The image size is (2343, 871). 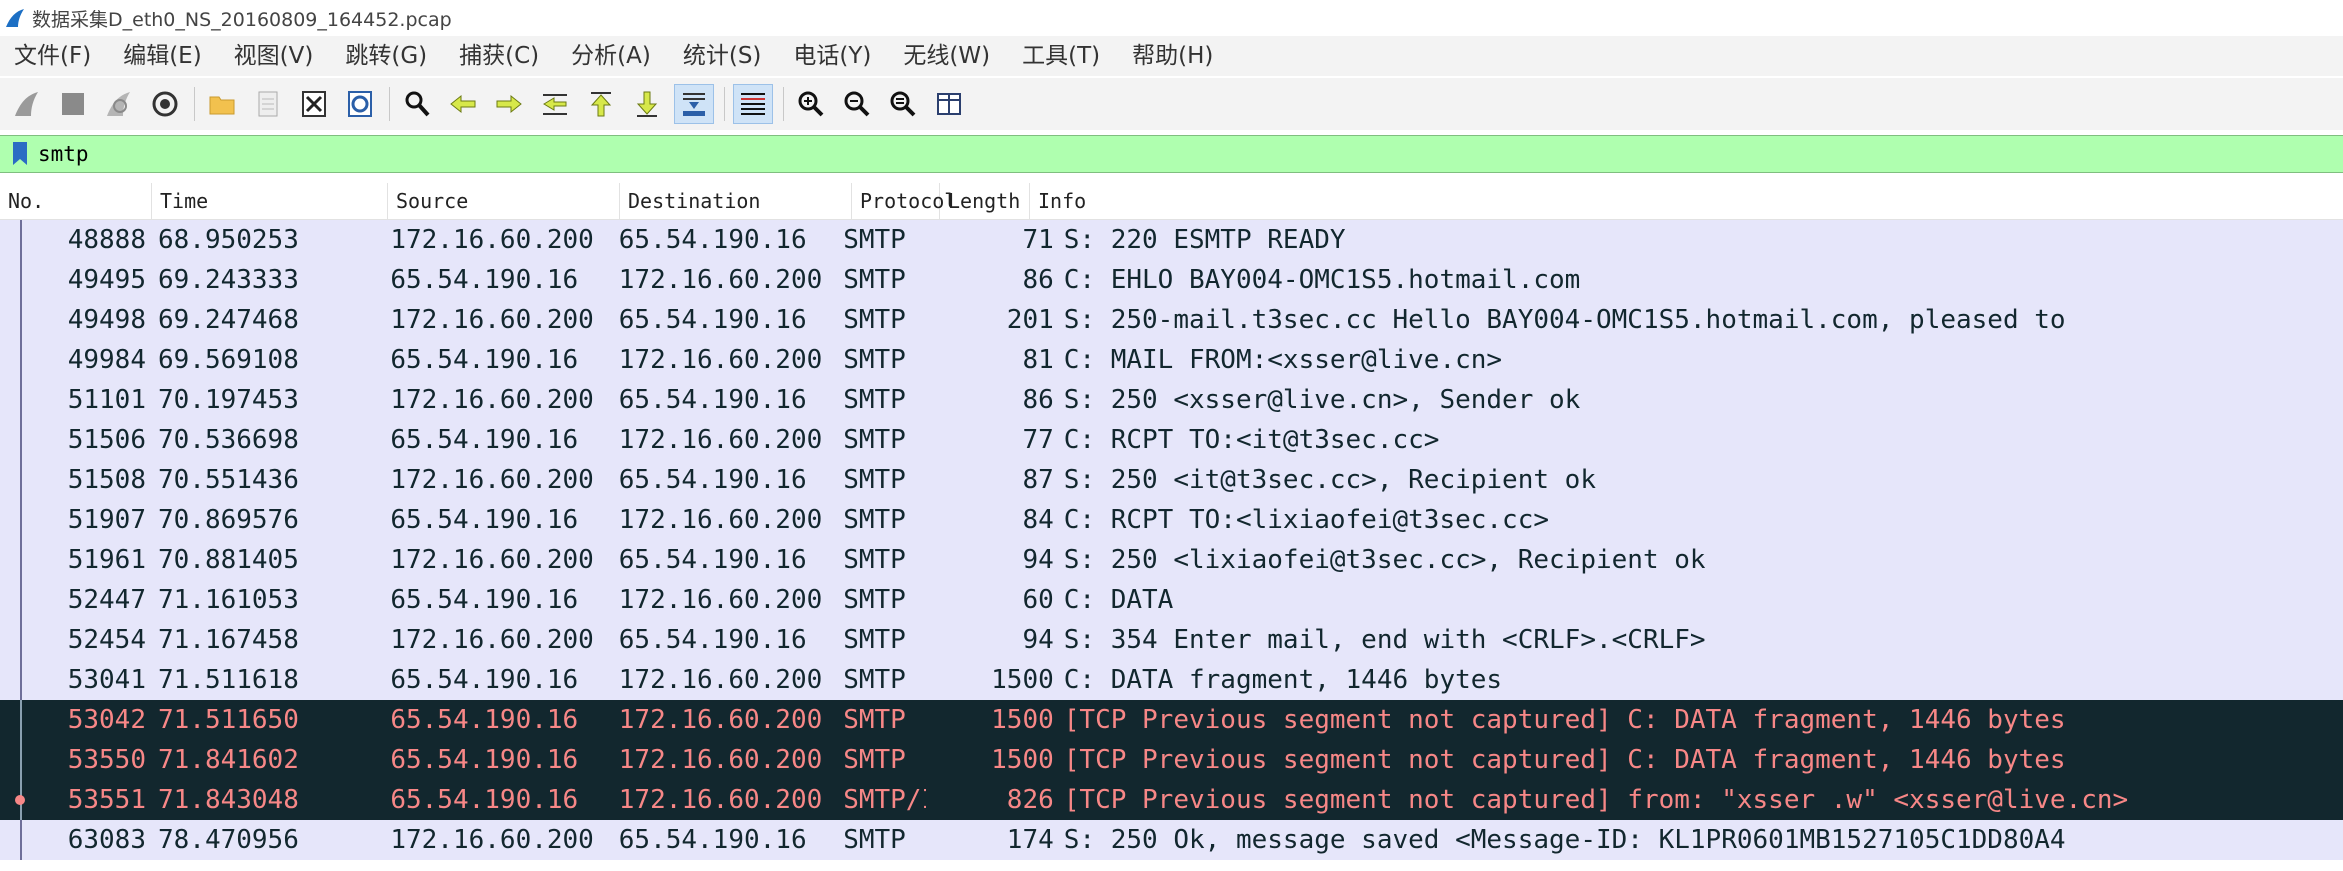 What do you see at coordinates (736, 201) in the screenshot?
I see `column-header-destination: Destination` at bounding box center [736, 201].